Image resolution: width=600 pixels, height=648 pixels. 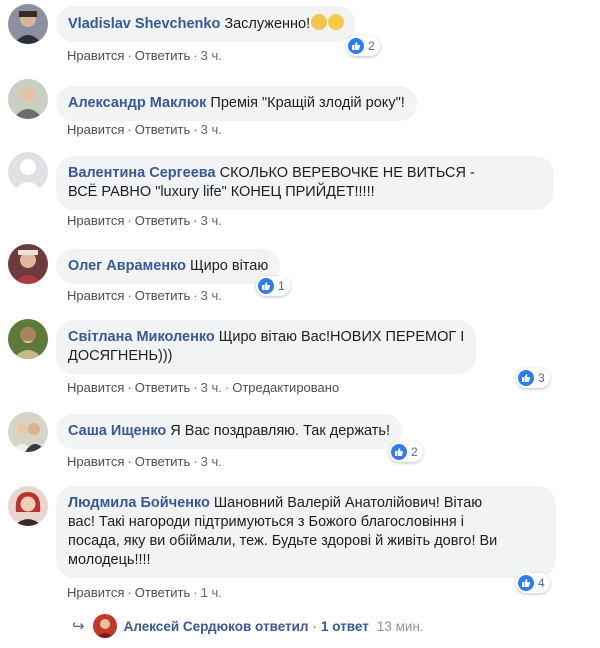 I want to click on reaction-count: 3, so click(x=533, y=378).